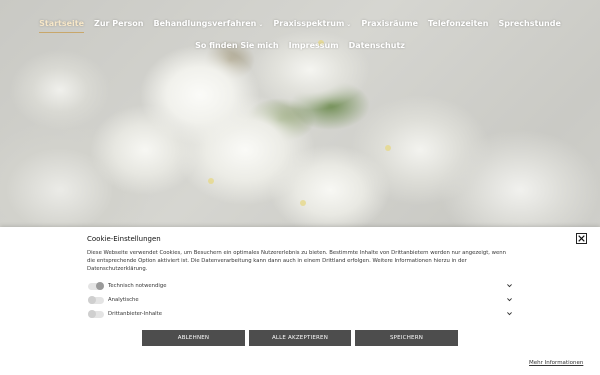 The image size is (600, 375). Describe the element at coordinates (377, 45) in the screenshot. I see `nav-item-datenschutz: Datenschutz` at that location.